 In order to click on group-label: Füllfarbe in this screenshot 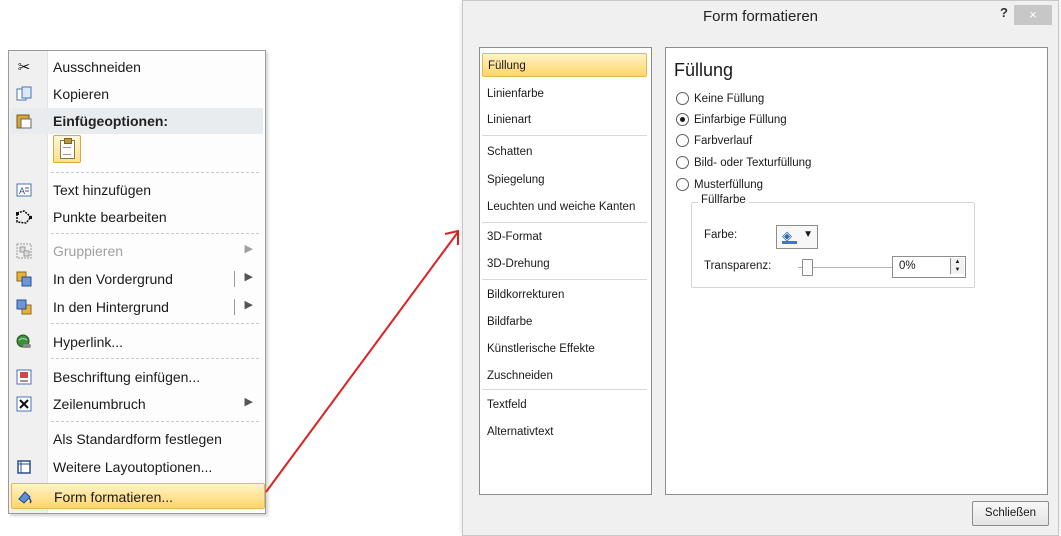, I will do `click(723, 200)`.